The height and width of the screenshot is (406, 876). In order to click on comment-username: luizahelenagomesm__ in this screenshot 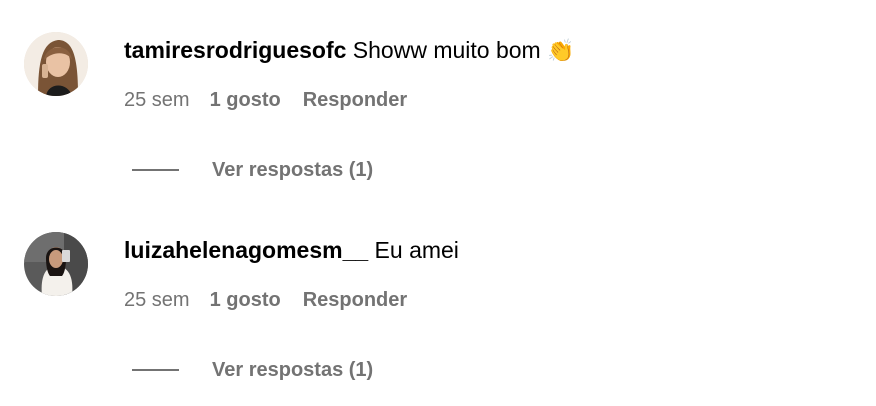, I will do `click(246, 250)`.